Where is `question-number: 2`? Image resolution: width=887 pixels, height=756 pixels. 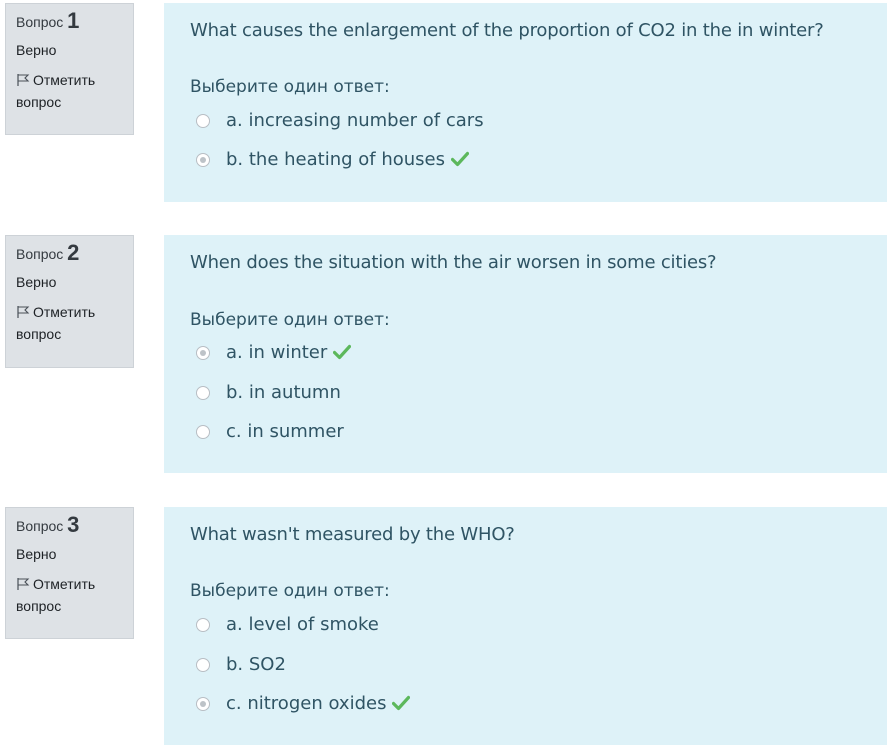 question-number: 2 is located at coordinates (73, 252).